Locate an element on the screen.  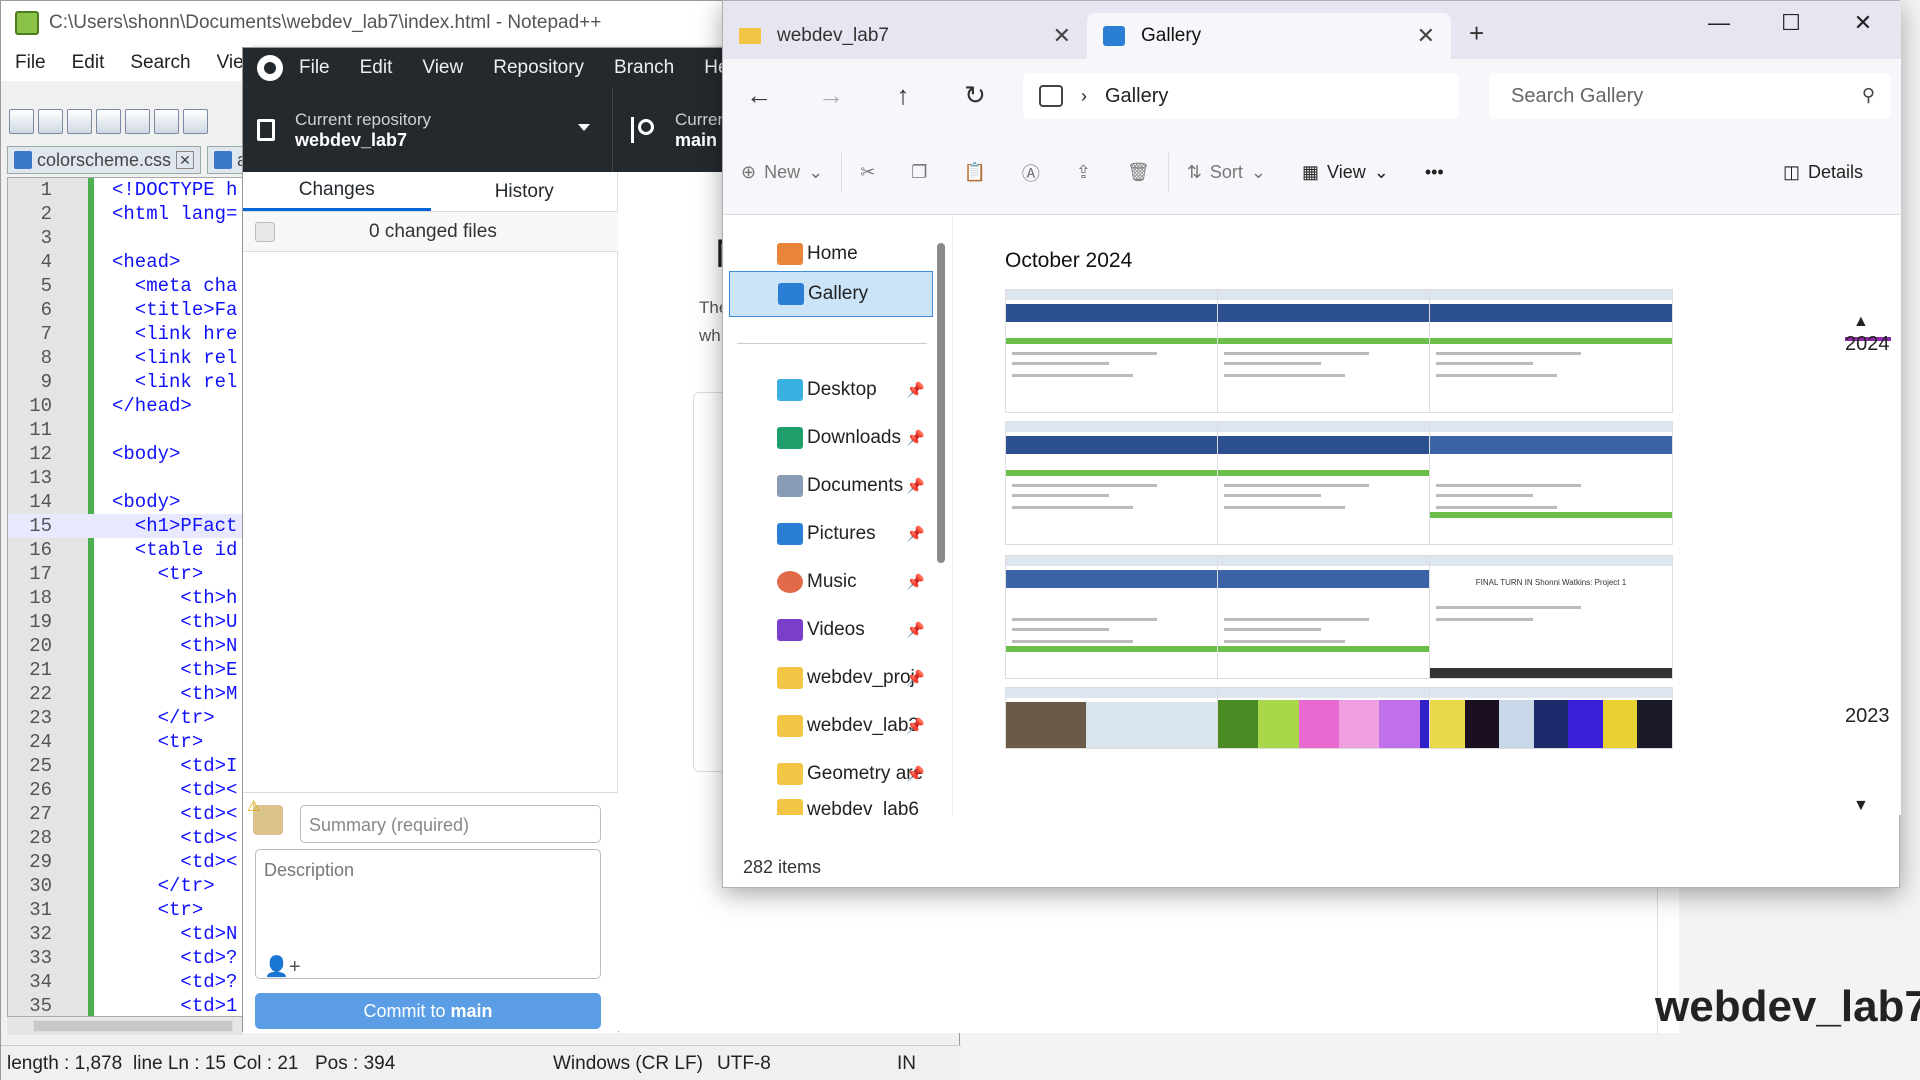
close-all-icon is located at coordinates (166, 121).